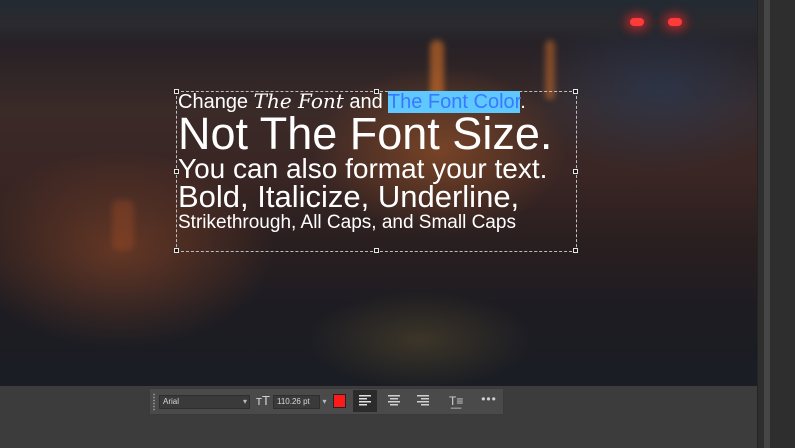  What do you see at coordinates (575, 171) in the screenshot?
I see `resize-handle-middle-right` at bounding box center [575, 171].